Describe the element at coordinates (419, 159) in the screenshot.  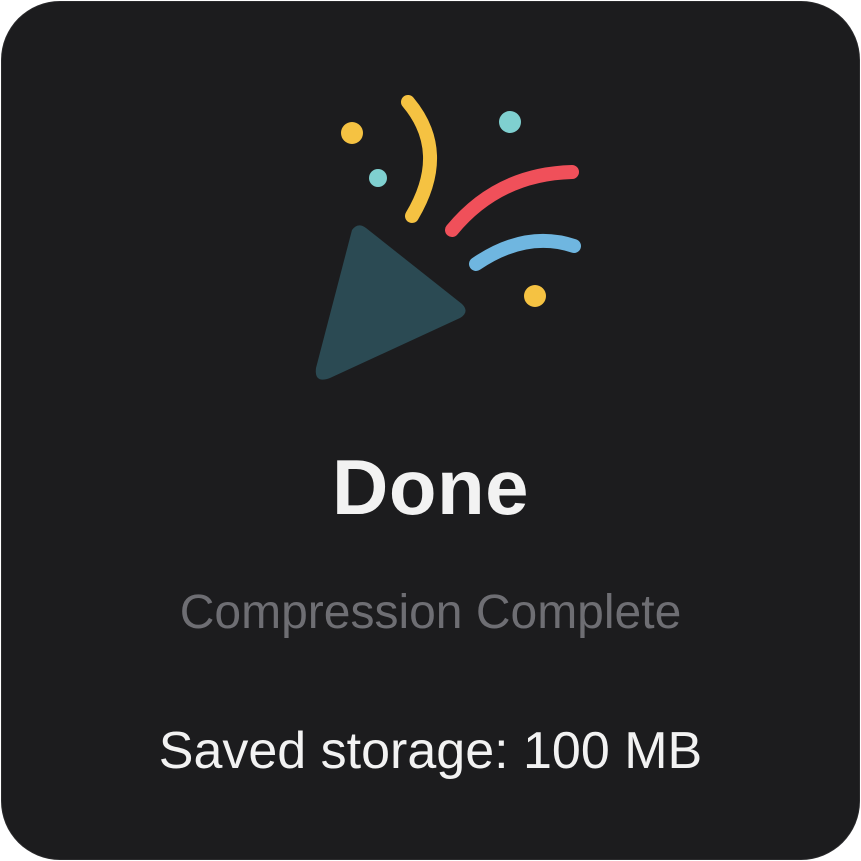
I see `yellow-streamer` at that location.